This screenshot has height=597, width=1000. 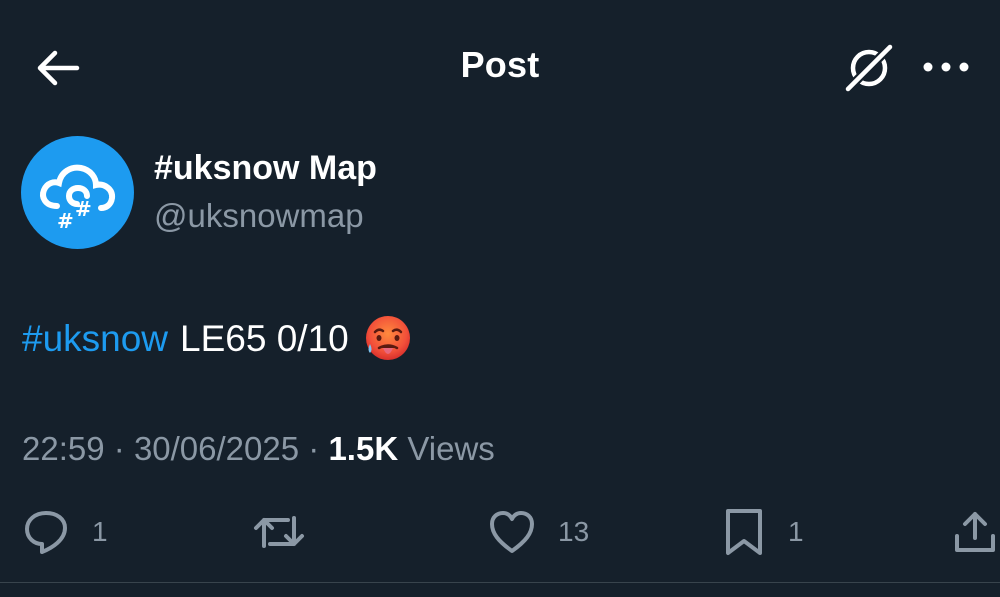 I want to click on reply-icon, so click(x=46, y=532).